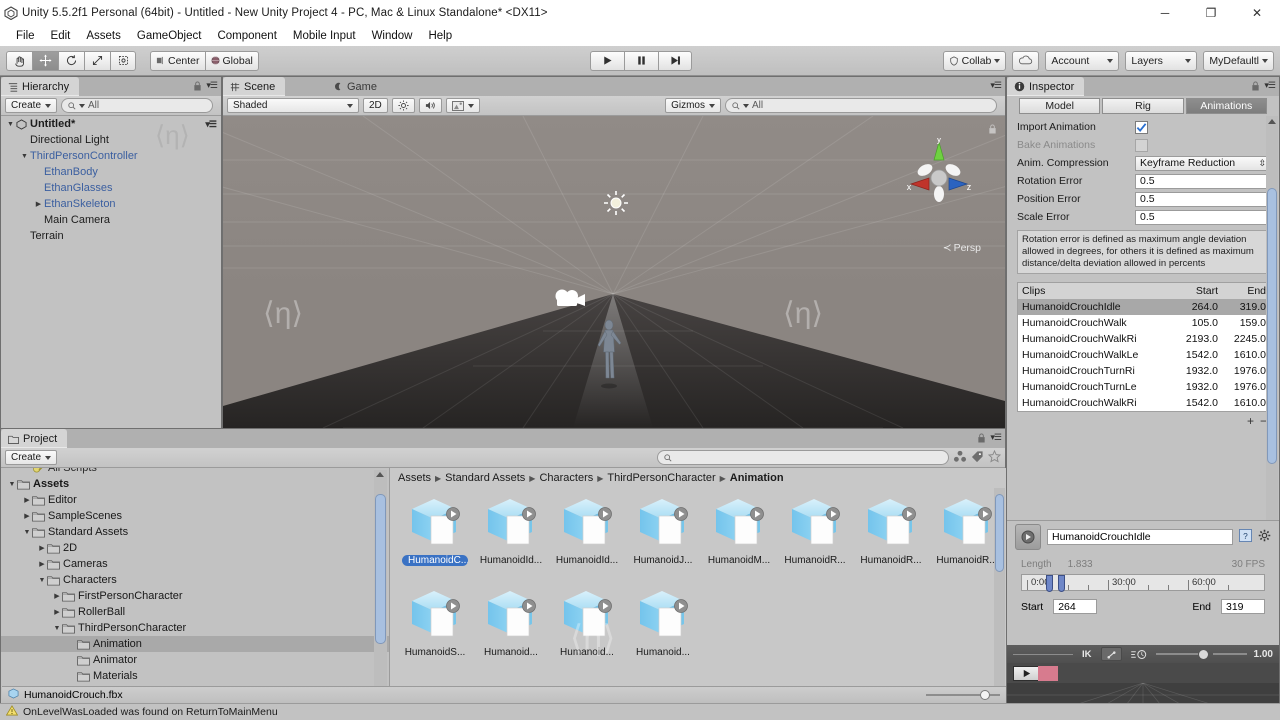  I want to click on hierarchy-item-thirdpersoncontroller: ▼ ThirdPersonController, so click(111, 156).